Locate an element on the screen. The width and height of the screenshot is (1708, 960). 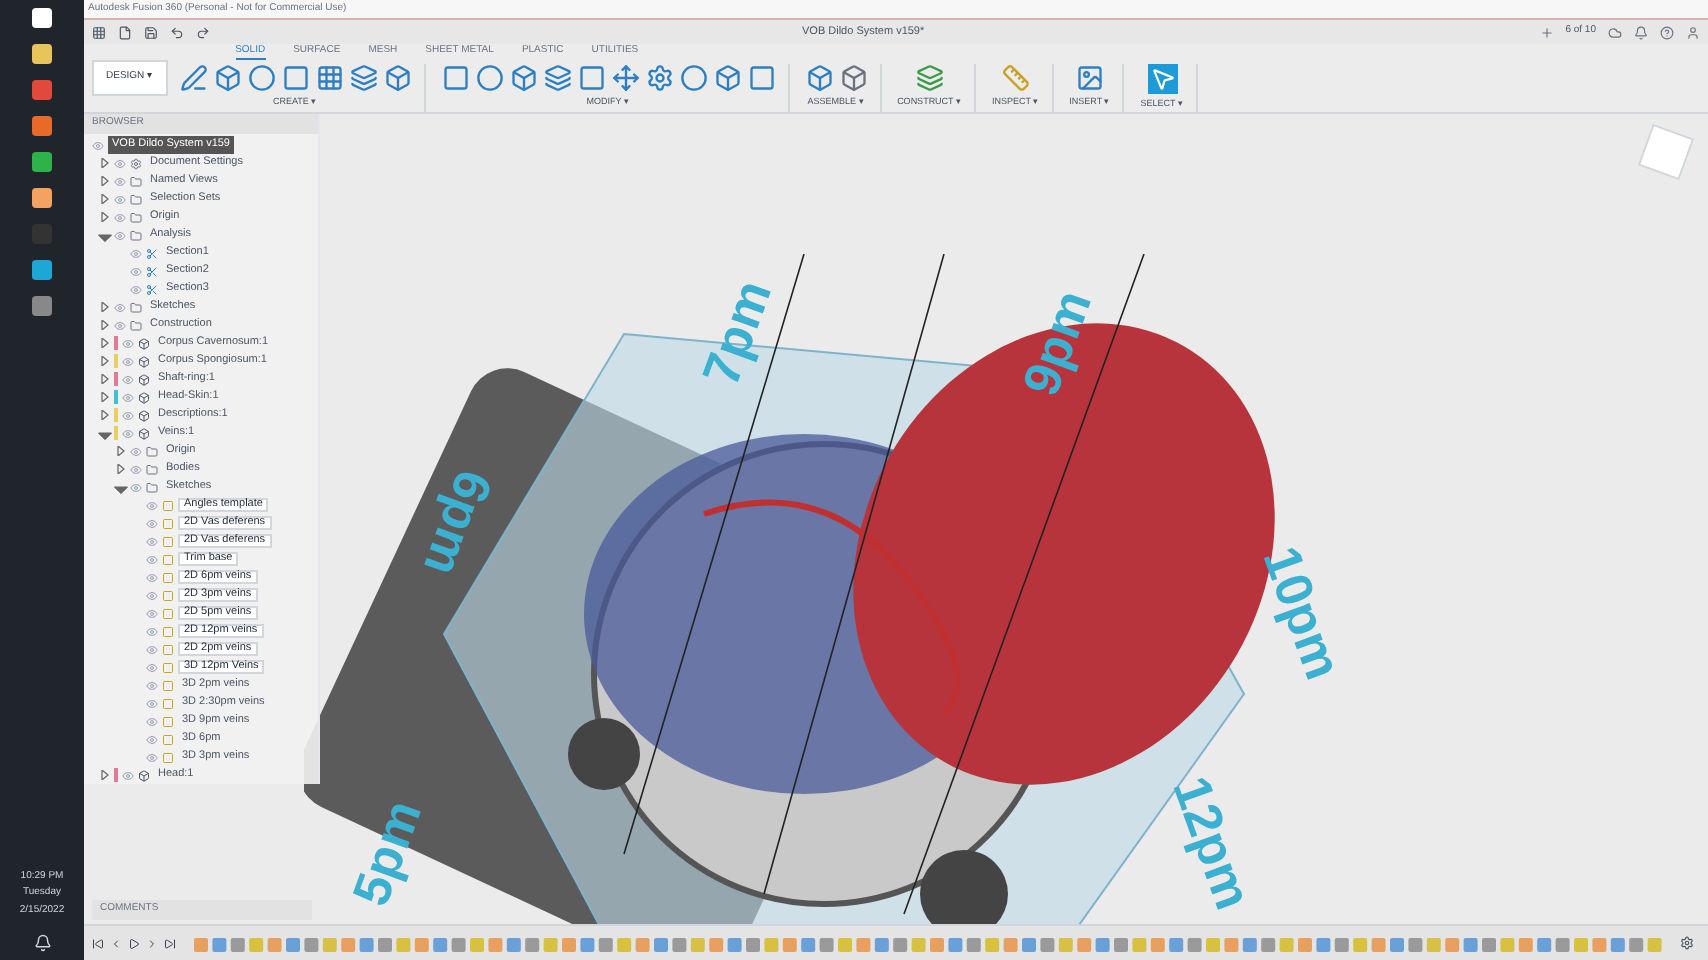
new-tab-icon is located at coordinates (1546, 32).